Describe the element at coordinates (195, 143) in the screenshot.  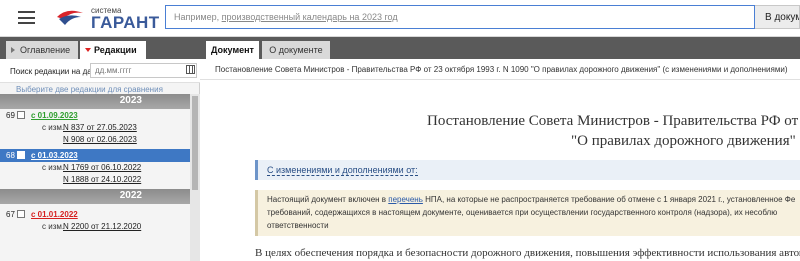
I see `scrollbar-thumb` at that location.